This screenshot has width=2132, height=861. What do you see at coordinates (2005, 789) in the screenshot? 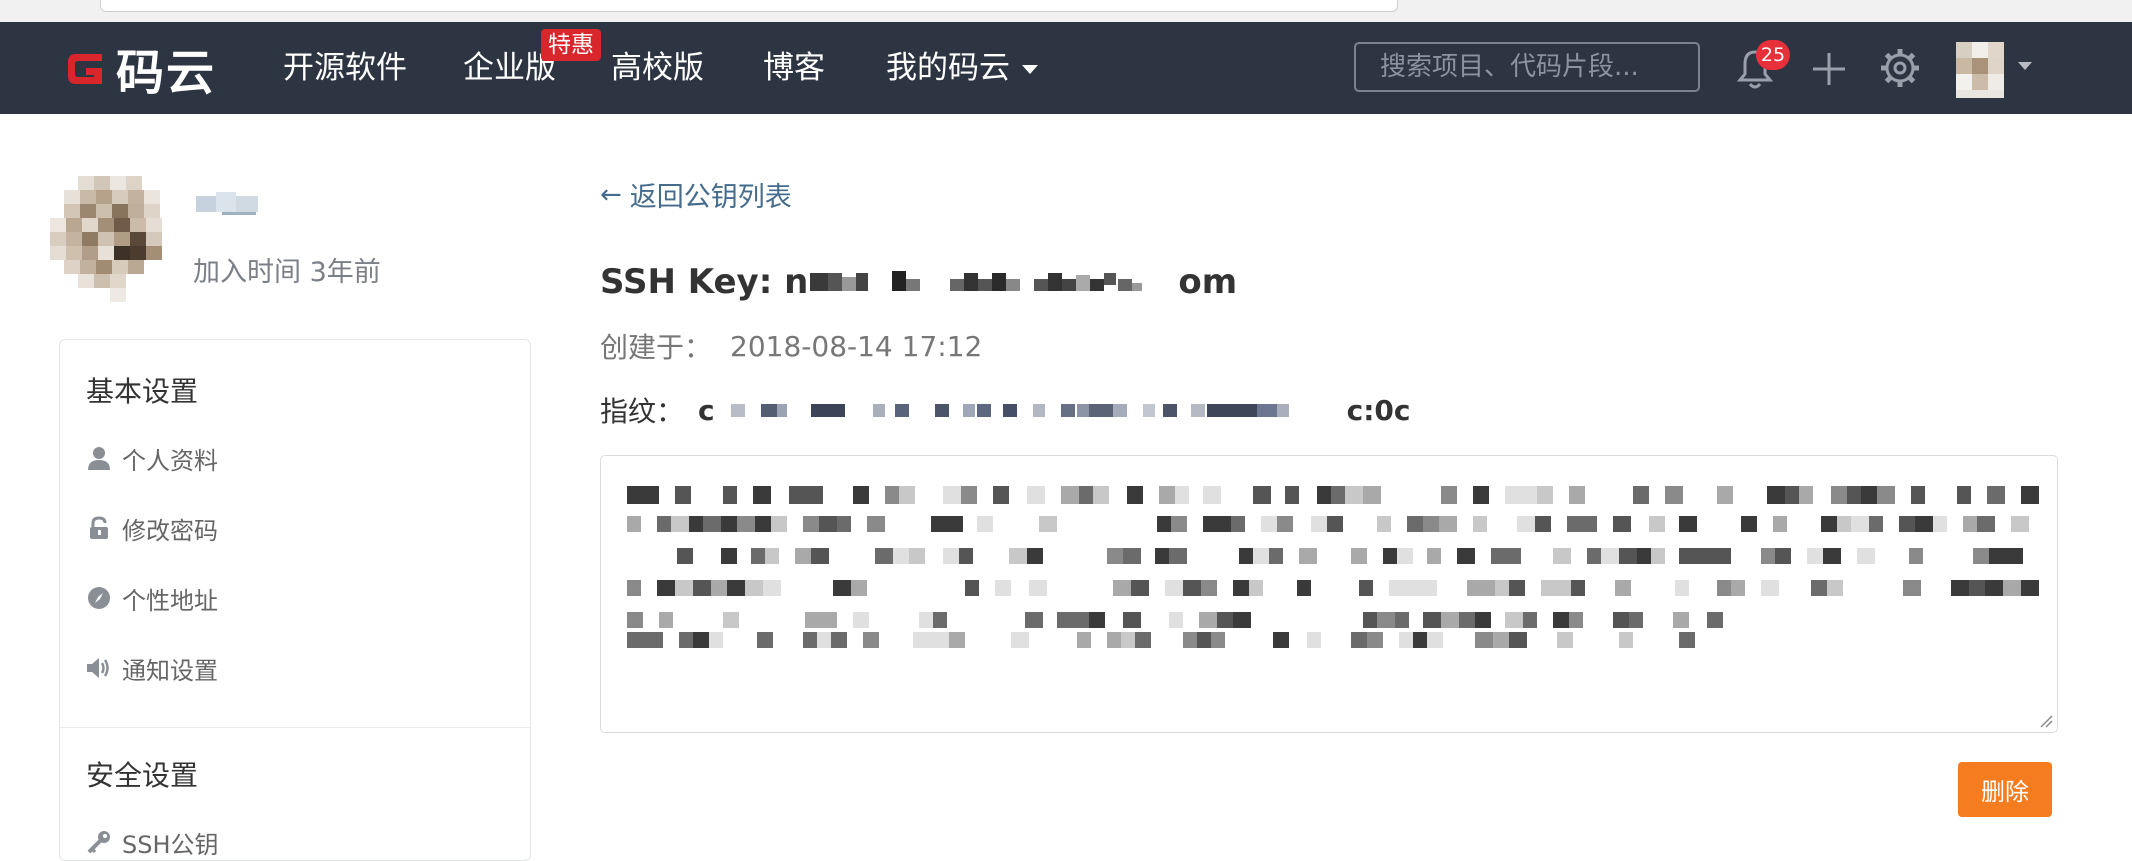
I see `delete-button: 删除` at bounding box center [2005, 789].